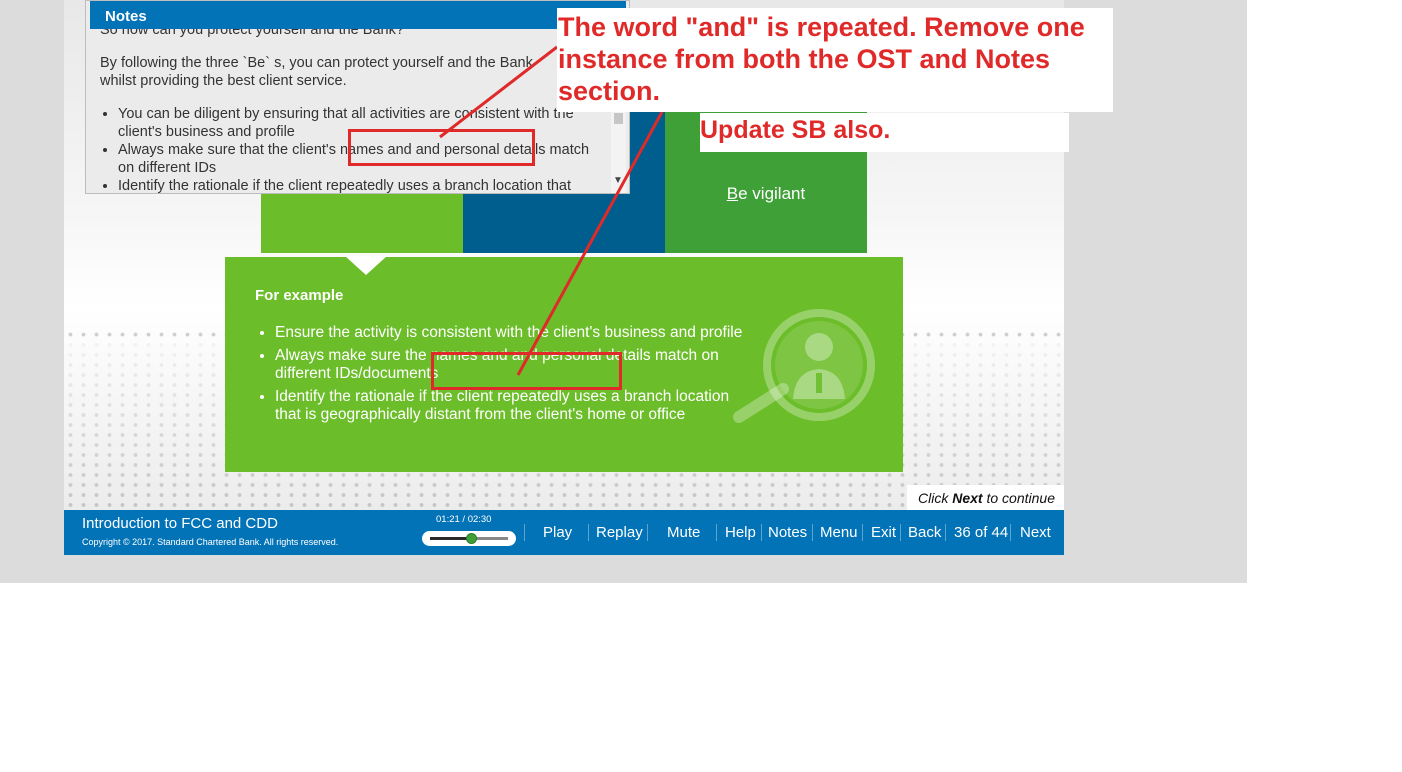 Image resolution: width=1402 pixels, height=772 pixels. I want to click on magnifier-person-icon, so click(804, 366).